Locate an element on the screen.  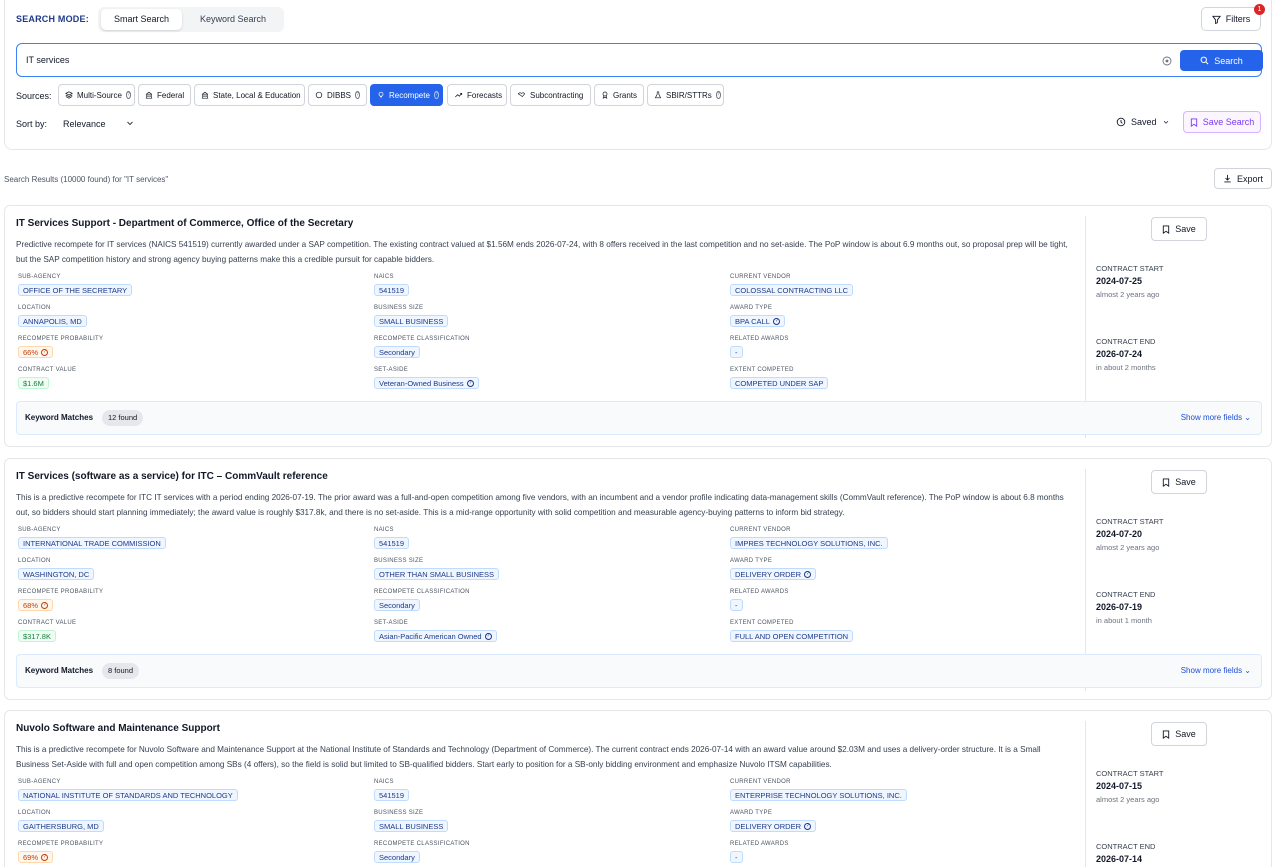
saved-dropdown: Saved is located at coordinates (1143, 122).